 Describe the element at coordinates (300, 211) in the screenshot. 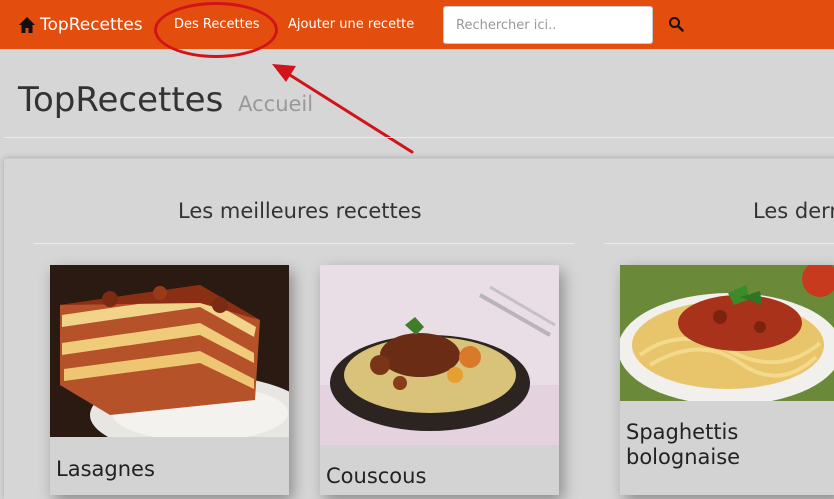

I see `section-title-best: Les meilleures recettes` at that location.